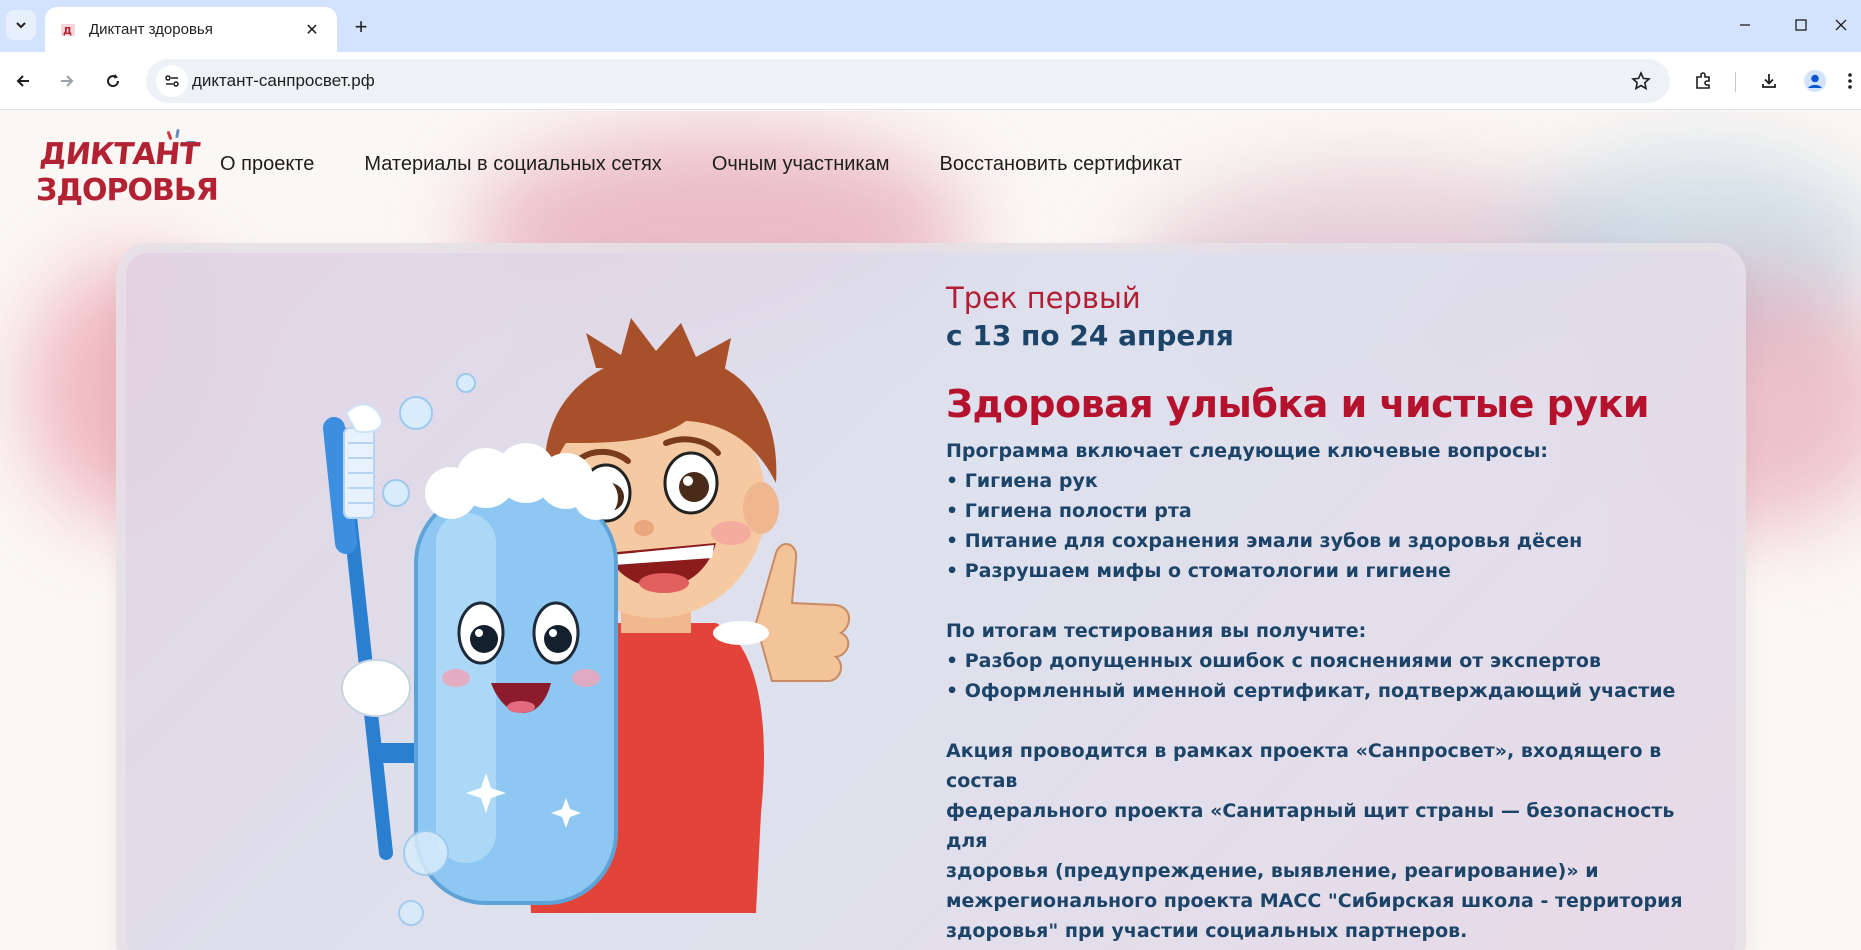  I want to click on reload-icon, so click(113, 81).